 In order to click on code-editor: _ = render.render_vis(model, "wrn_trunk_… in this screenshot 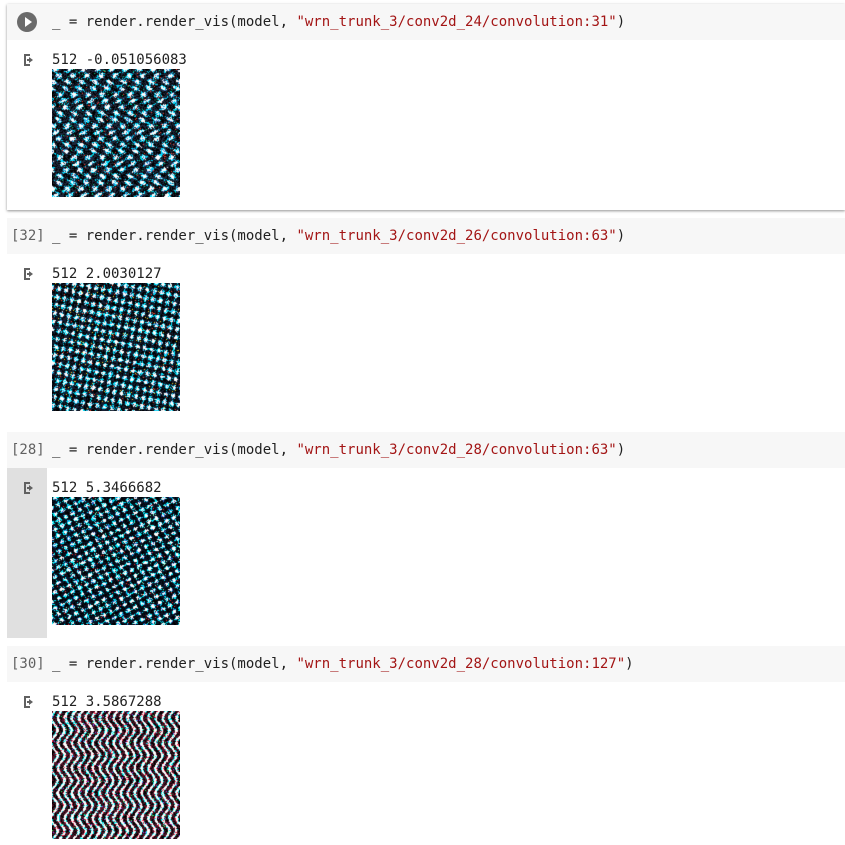, I will do `click(426, 22)`.